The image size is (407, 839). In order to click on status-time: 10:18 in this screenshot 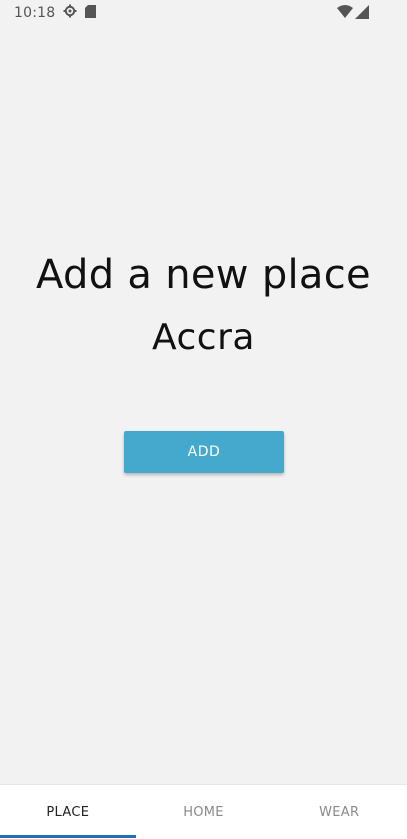, I will do `click(35, 13)`.